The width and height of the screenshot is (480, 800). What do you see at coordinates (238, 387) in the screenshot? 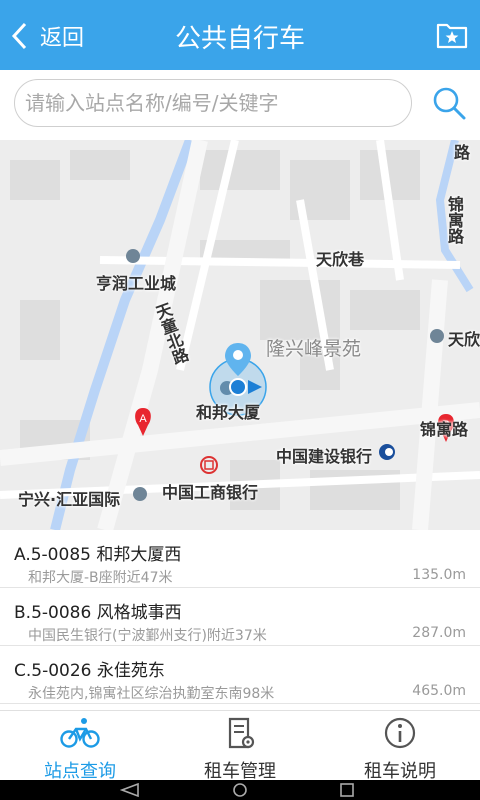
I see `current-location-dot` at bounding box center [238, 387].